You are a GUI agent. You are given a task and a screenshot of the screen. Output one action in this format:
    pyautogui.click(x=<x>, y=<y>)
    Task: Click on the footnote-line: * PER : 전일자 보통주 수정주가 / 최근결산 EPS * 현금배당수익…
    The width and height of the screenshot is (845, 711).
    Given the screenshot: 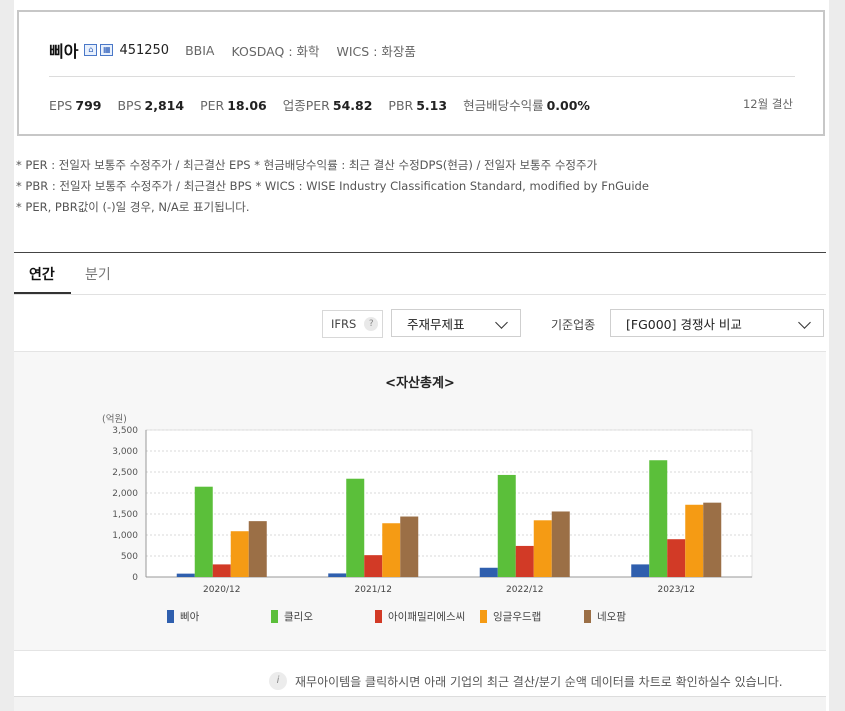 What is the action you would take?
    pyautogui.click(x=307, y=165)
    